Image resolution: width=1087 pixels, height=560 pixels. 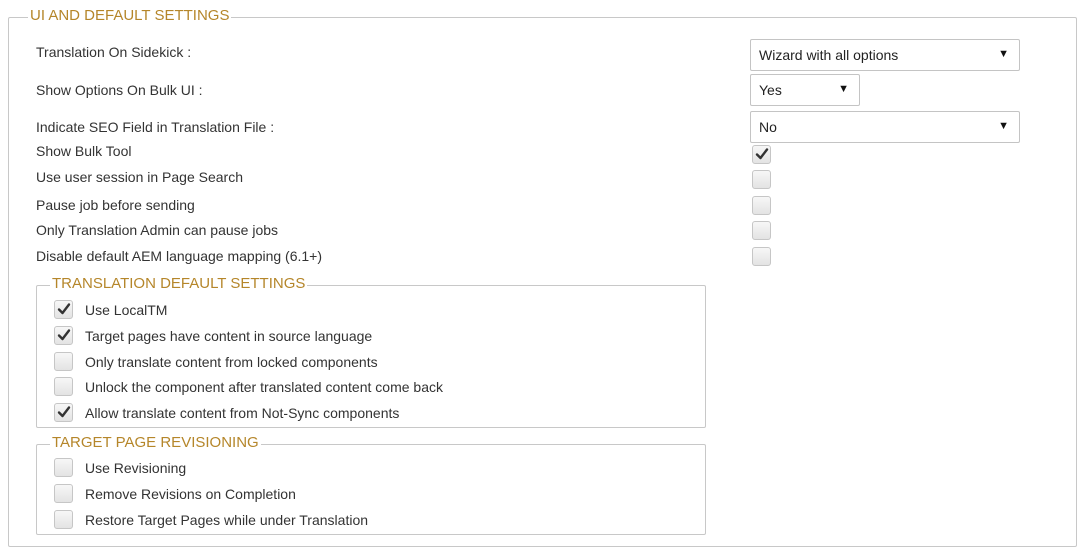 What do you see at coordinates (63, 519) in the screenshot?
I see `restore-target-pages-checkbox` at bounding box center [63, 519].